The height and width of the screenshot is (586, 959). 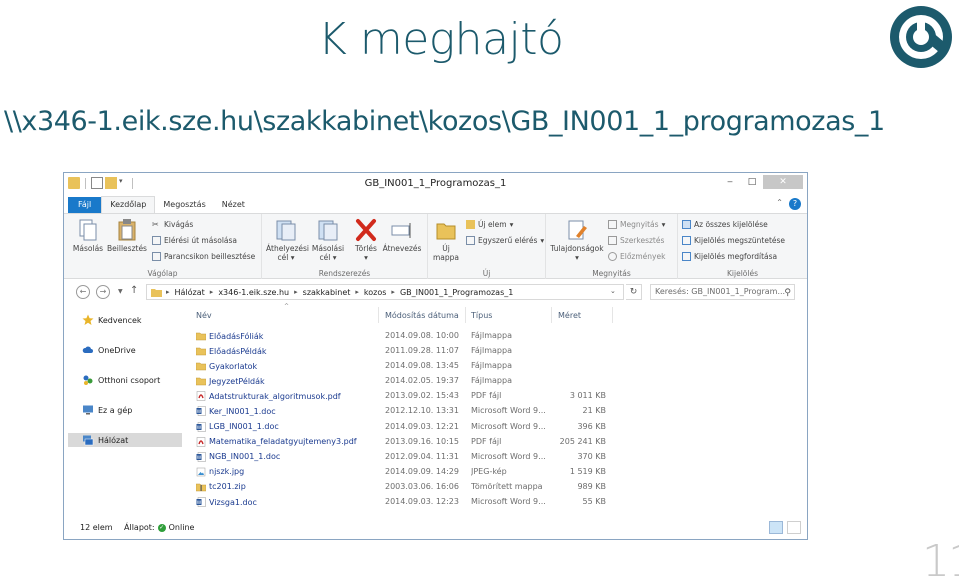 I want to click on page-number: 11, so click(x=940, y=561).